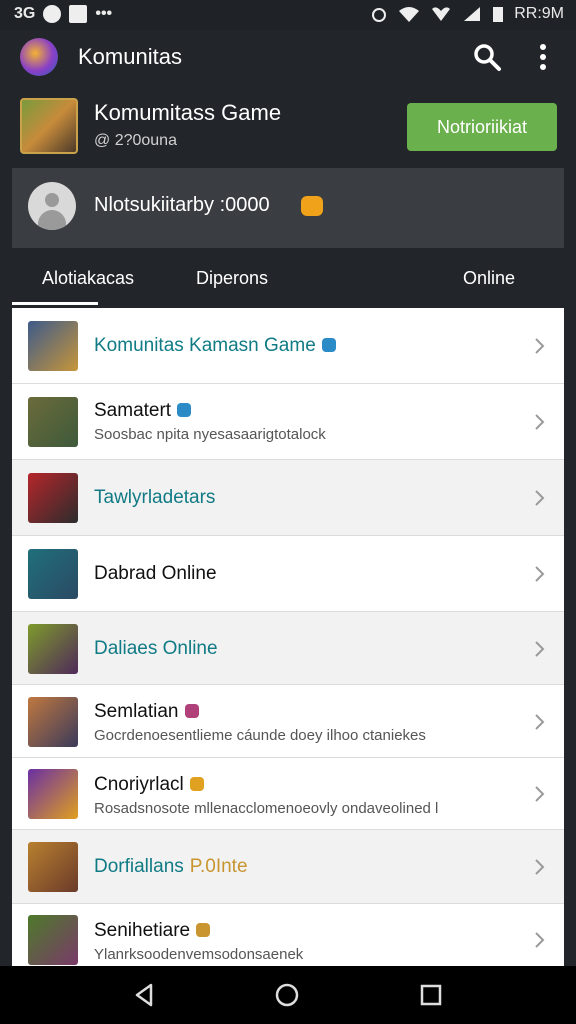 Image resolution: width=576 pixels, height=1024 pixels. What do you see at coordinates (155, 497) in the screenshot?
I see `list-item-title: Tawlyrladetars` at bounding box center [155, 497].